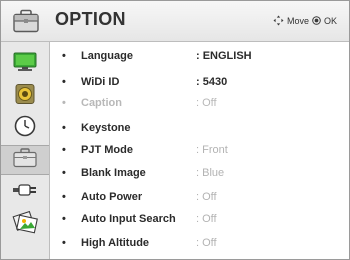 The width and height of the screenshot is (350, 260). I want to click on menu-item-language: • Language : ENGLISH, so click(199, 57).